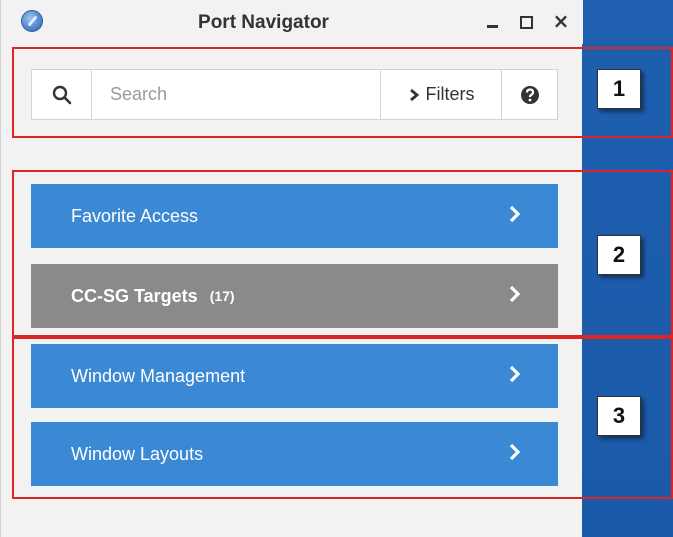  What do you see at coordinates (561, 21) in the screenshot?
I see `close-button: ×` at bounding box center [561, 21].